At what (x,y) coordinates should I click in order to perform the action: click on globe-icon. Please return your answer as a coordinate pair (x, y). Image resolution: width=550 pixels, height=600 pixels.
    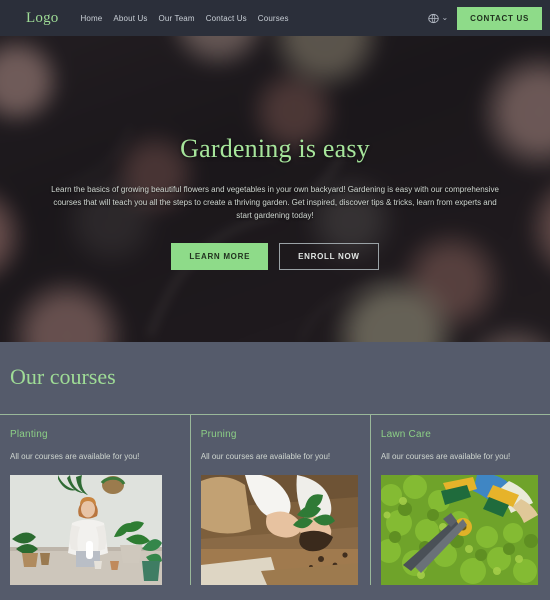
    Looking at the image, I should click on (434, 18).